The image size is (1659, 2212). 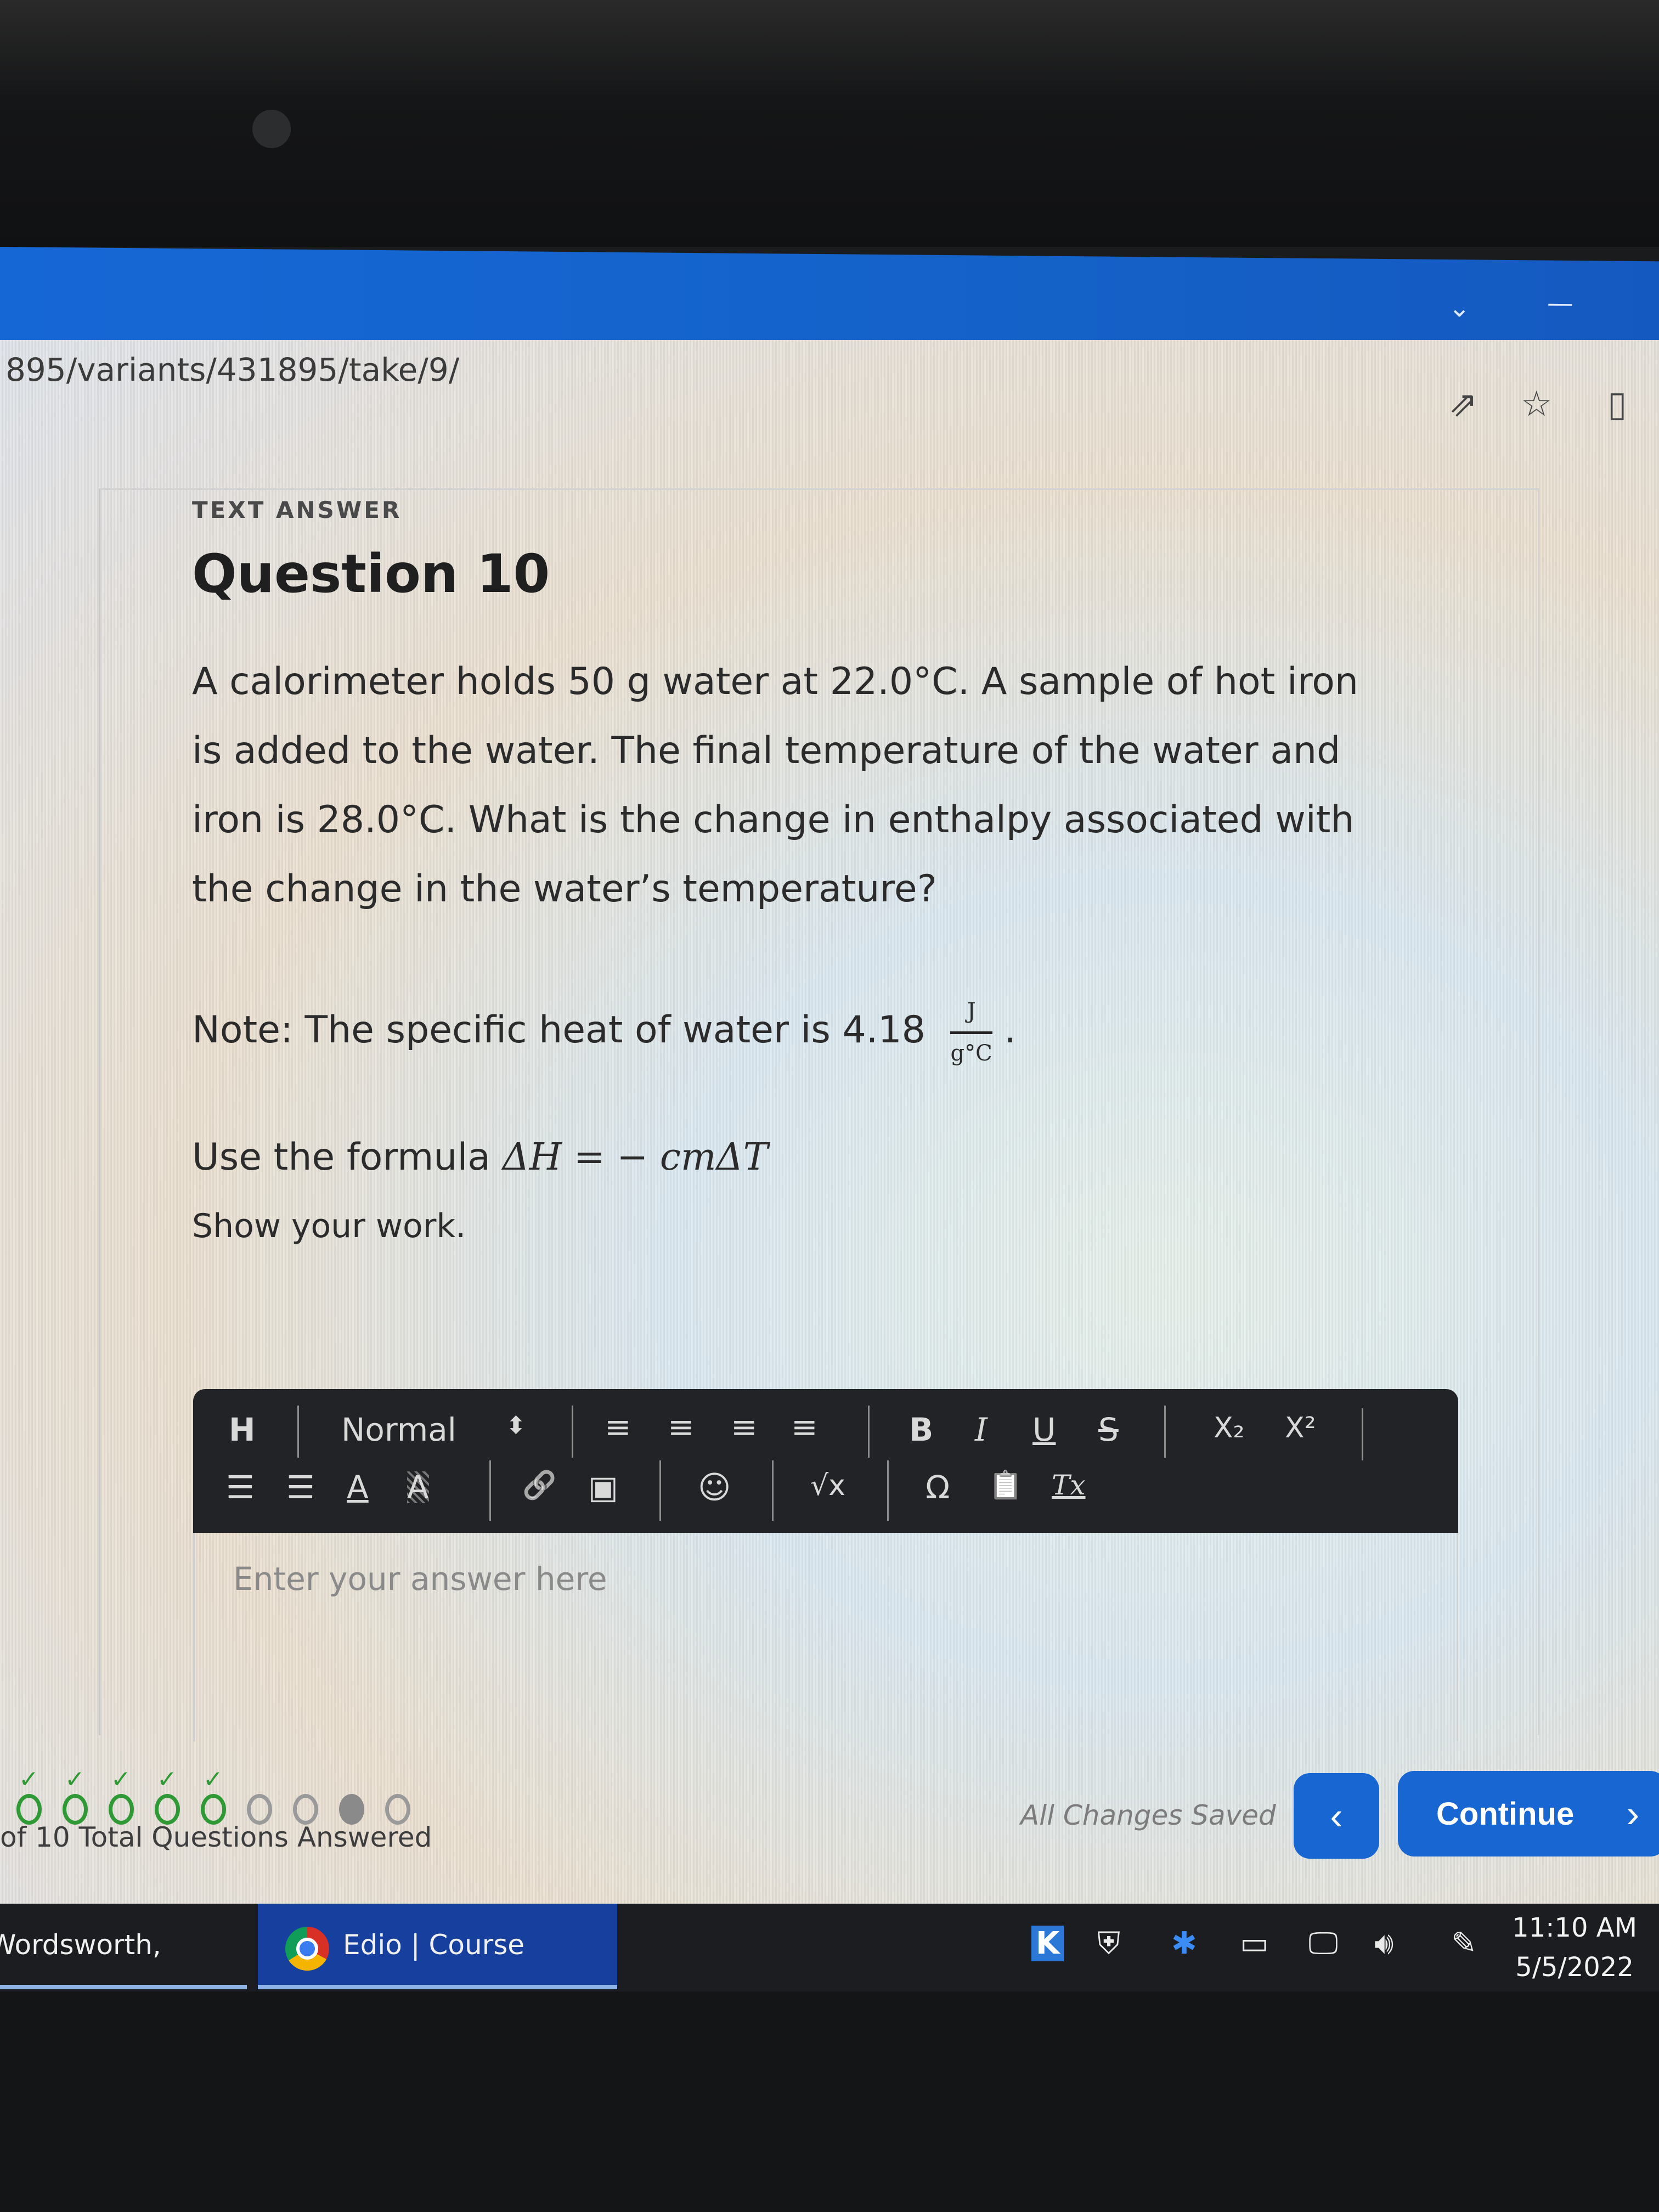 I want to click on link-icon: 🔗, so click(x=539, y=1485).